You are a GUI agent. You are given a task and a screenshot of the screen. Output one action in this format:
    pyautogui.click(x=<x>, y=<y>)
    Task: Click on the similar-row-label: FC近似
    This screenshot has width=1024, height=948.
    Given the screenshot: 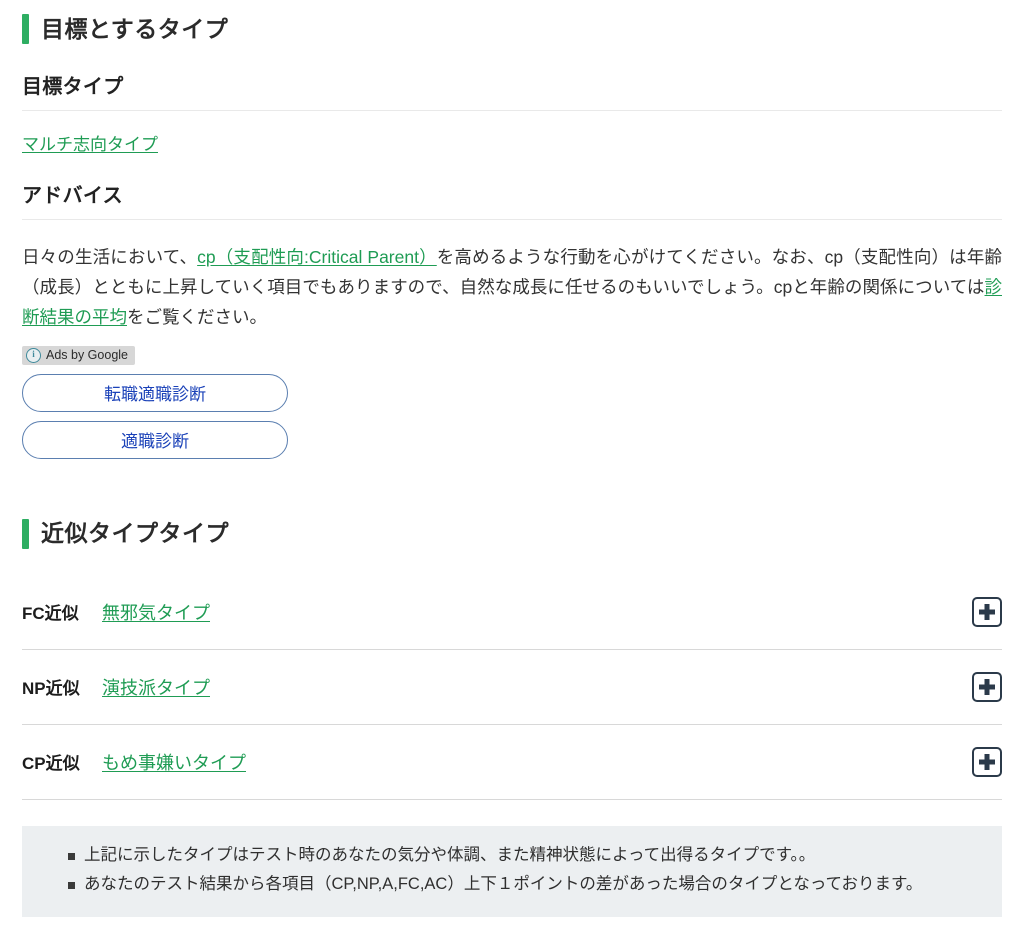 What is the action you would take?
    pyautogui.click(x=50, y=614)
    